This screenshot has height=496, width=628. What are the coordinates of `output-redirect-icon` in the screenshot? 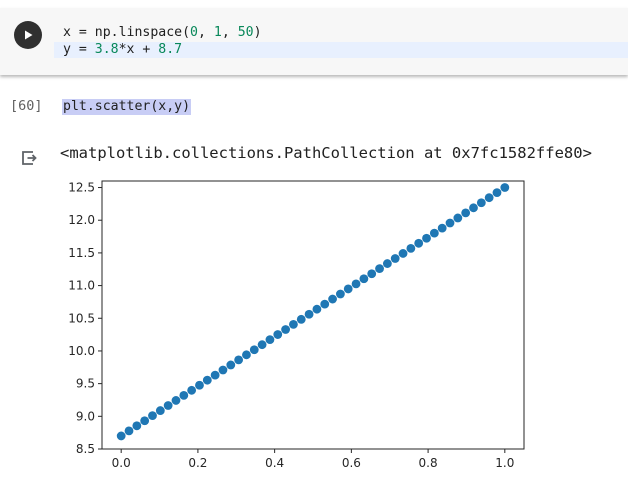 It's located at (29, 158).